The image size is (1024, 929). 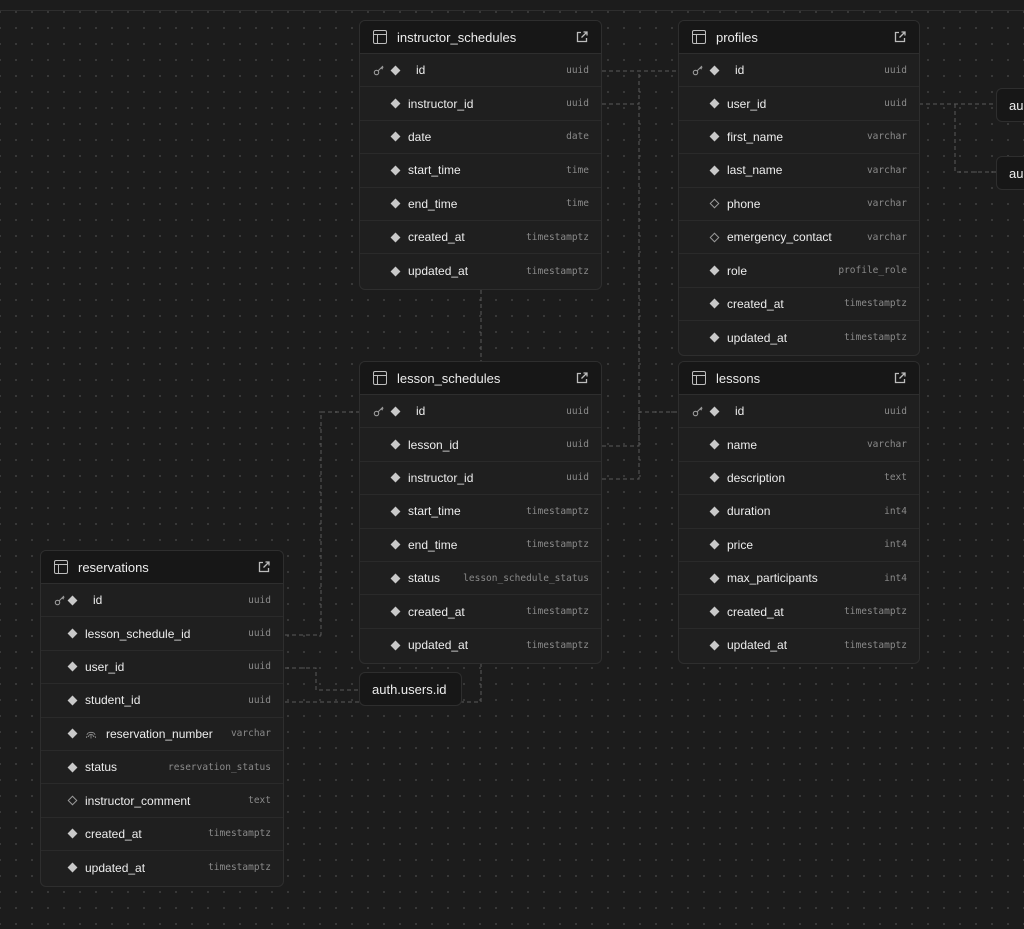 I want to click on column-name: reservation_number, so click(x=159, y=733).